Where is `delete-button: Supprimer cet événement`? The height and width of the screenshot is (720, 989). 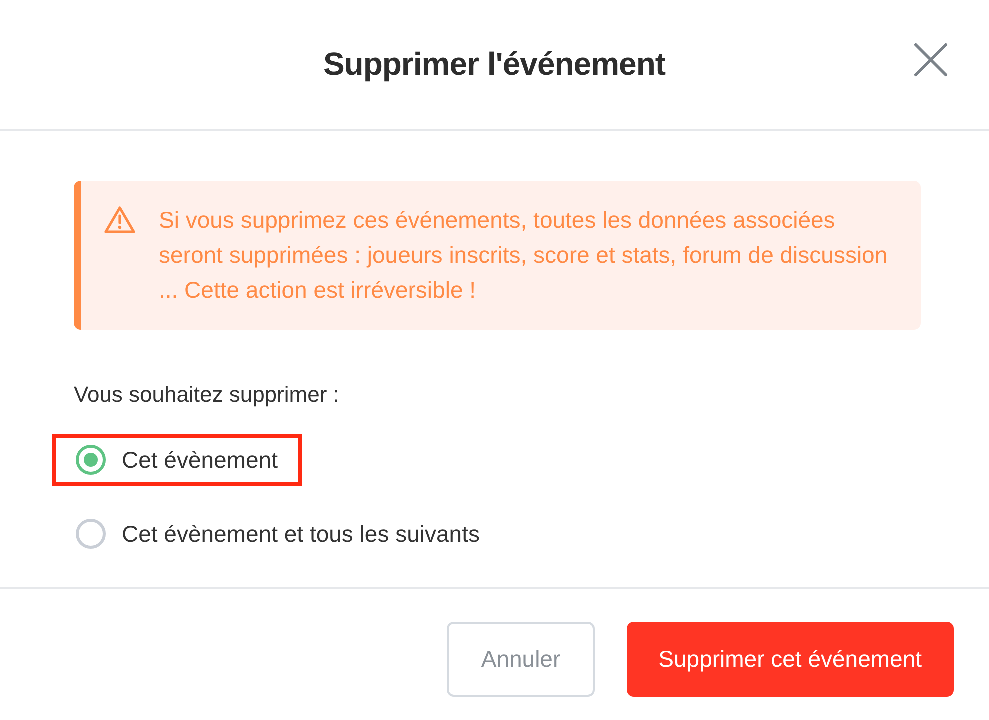 delete-button: Supprimer cet événement is located at coordinates (790, 659).